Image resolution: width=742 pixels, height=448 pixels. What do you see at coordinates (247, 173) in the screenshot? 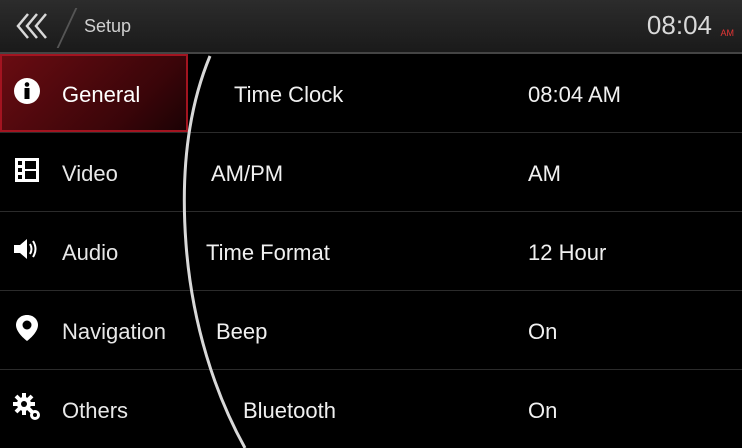
I see `setting-name: AM/PM` at bounding box center [247, 173].